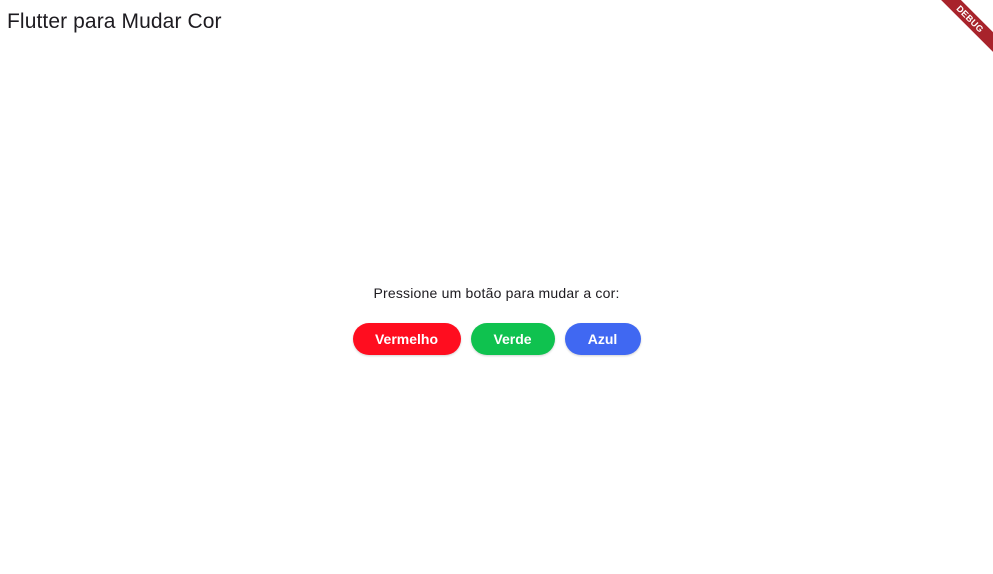 This screenshot has height=574, width=993. What do you see at coordinates (114, 21) in the screenshot?
I see `app-title: Flutter para Mudar Cor` at bounding box center [114, 21].